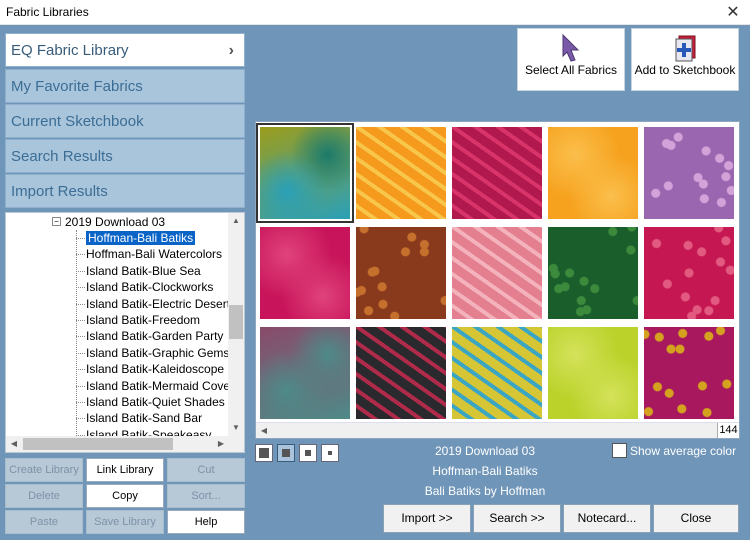  I want to click on tree-item: Island Batik-Sand Bar, so click(144, 418).